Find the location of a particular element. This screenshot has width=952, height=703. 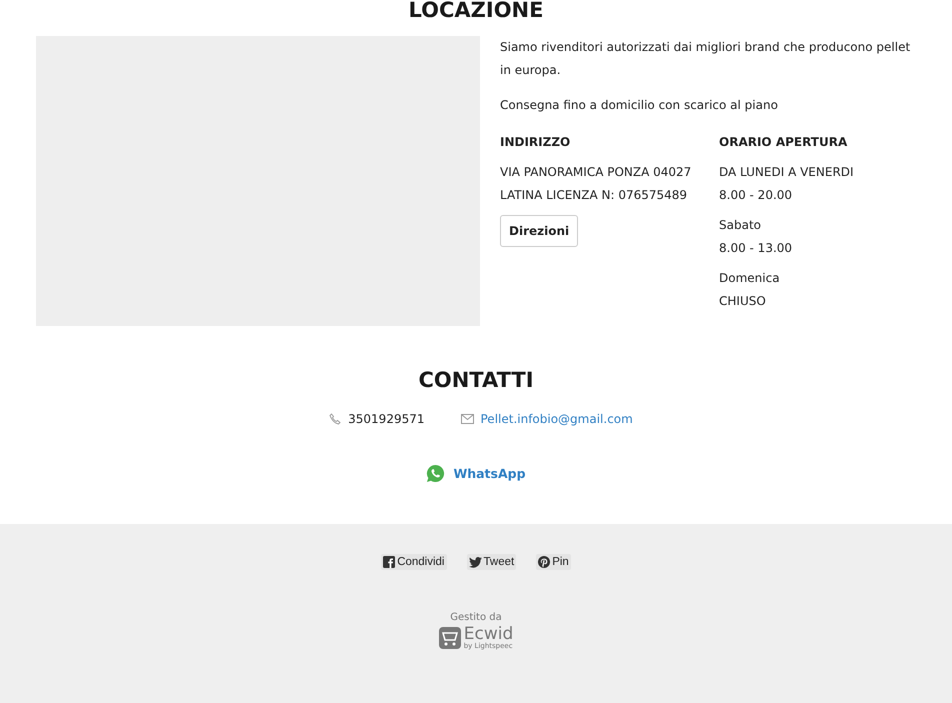

powered-by-text: Gestito da is located at coordinates (476, 617).